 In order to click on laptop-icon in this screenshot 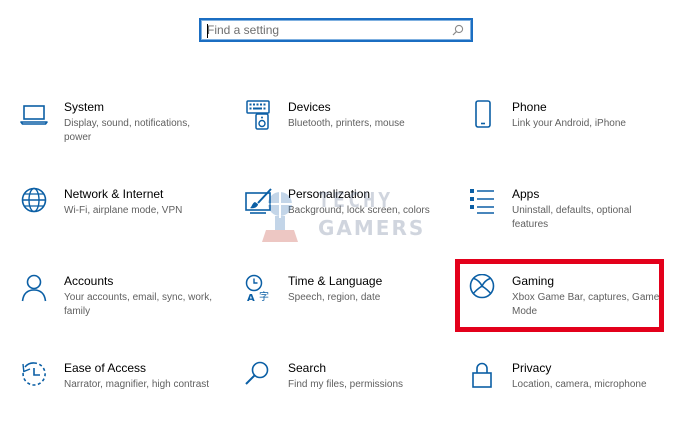, I will do `click(35, 115)`.